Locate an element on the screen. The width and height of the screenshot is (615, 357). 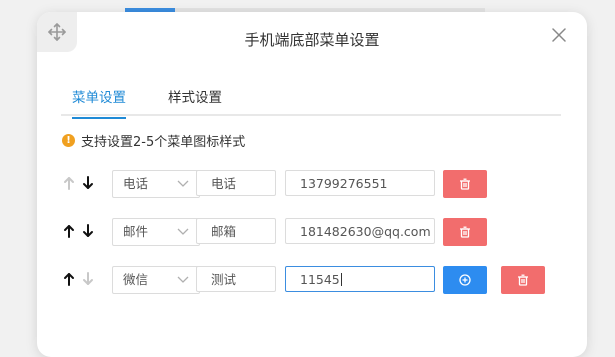
menu-row: 邮件 邮箱 181482630@qq.com is located at coordinates (313, 232).